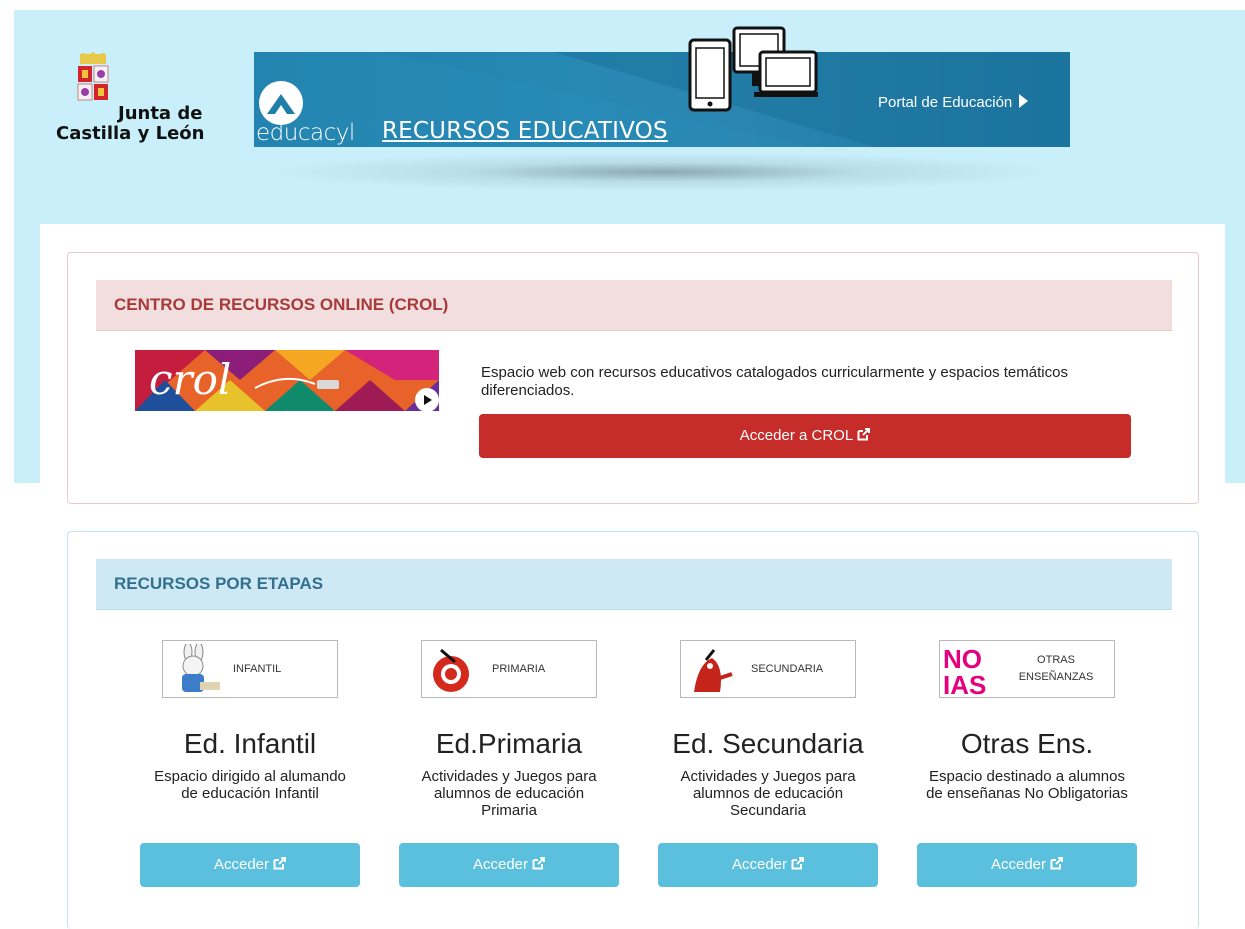 Image resolution: width=1245 pixels, height=929 pixels. What do you see at coordinates (500, 864) in the screenshot?
I see `access-primaria-label: Acceder` at bounding box center [500, 864].